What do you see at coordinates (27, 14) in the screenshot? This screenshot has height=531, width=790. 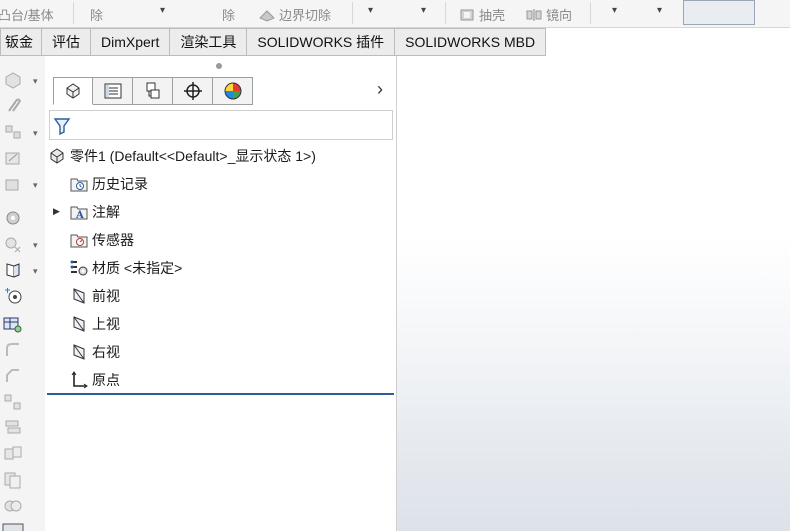 I see `boss-base-button: 凸台/基体` at bounding box center [27, 14].